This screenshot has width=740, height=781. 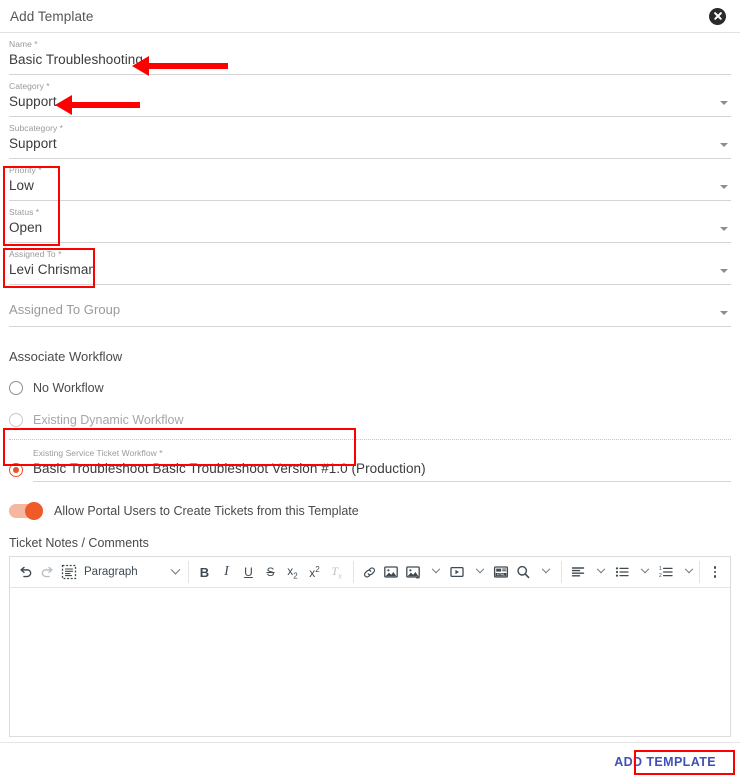 I want to click on svg-text: HTML, so click(x=501, y=575).